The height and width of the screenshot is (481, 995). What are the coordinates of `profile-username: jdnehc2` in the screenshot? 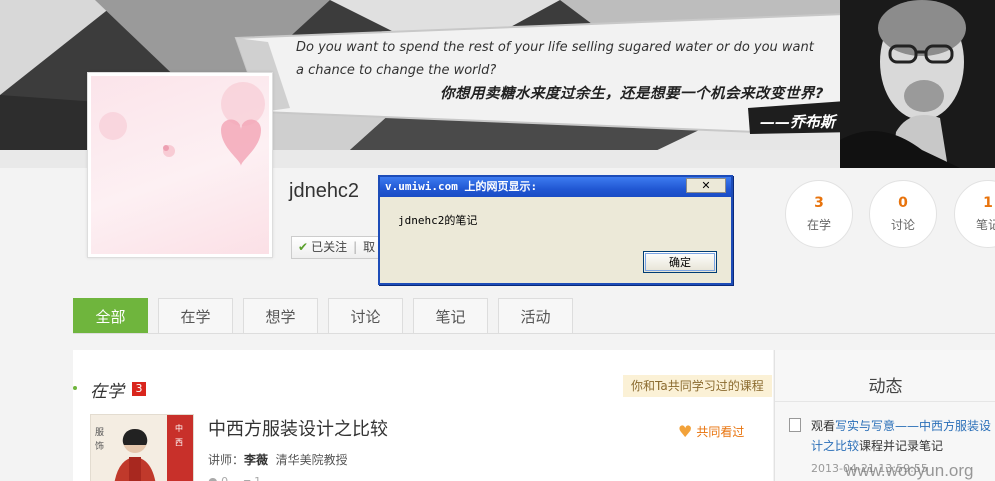 It's located at (324, 191).